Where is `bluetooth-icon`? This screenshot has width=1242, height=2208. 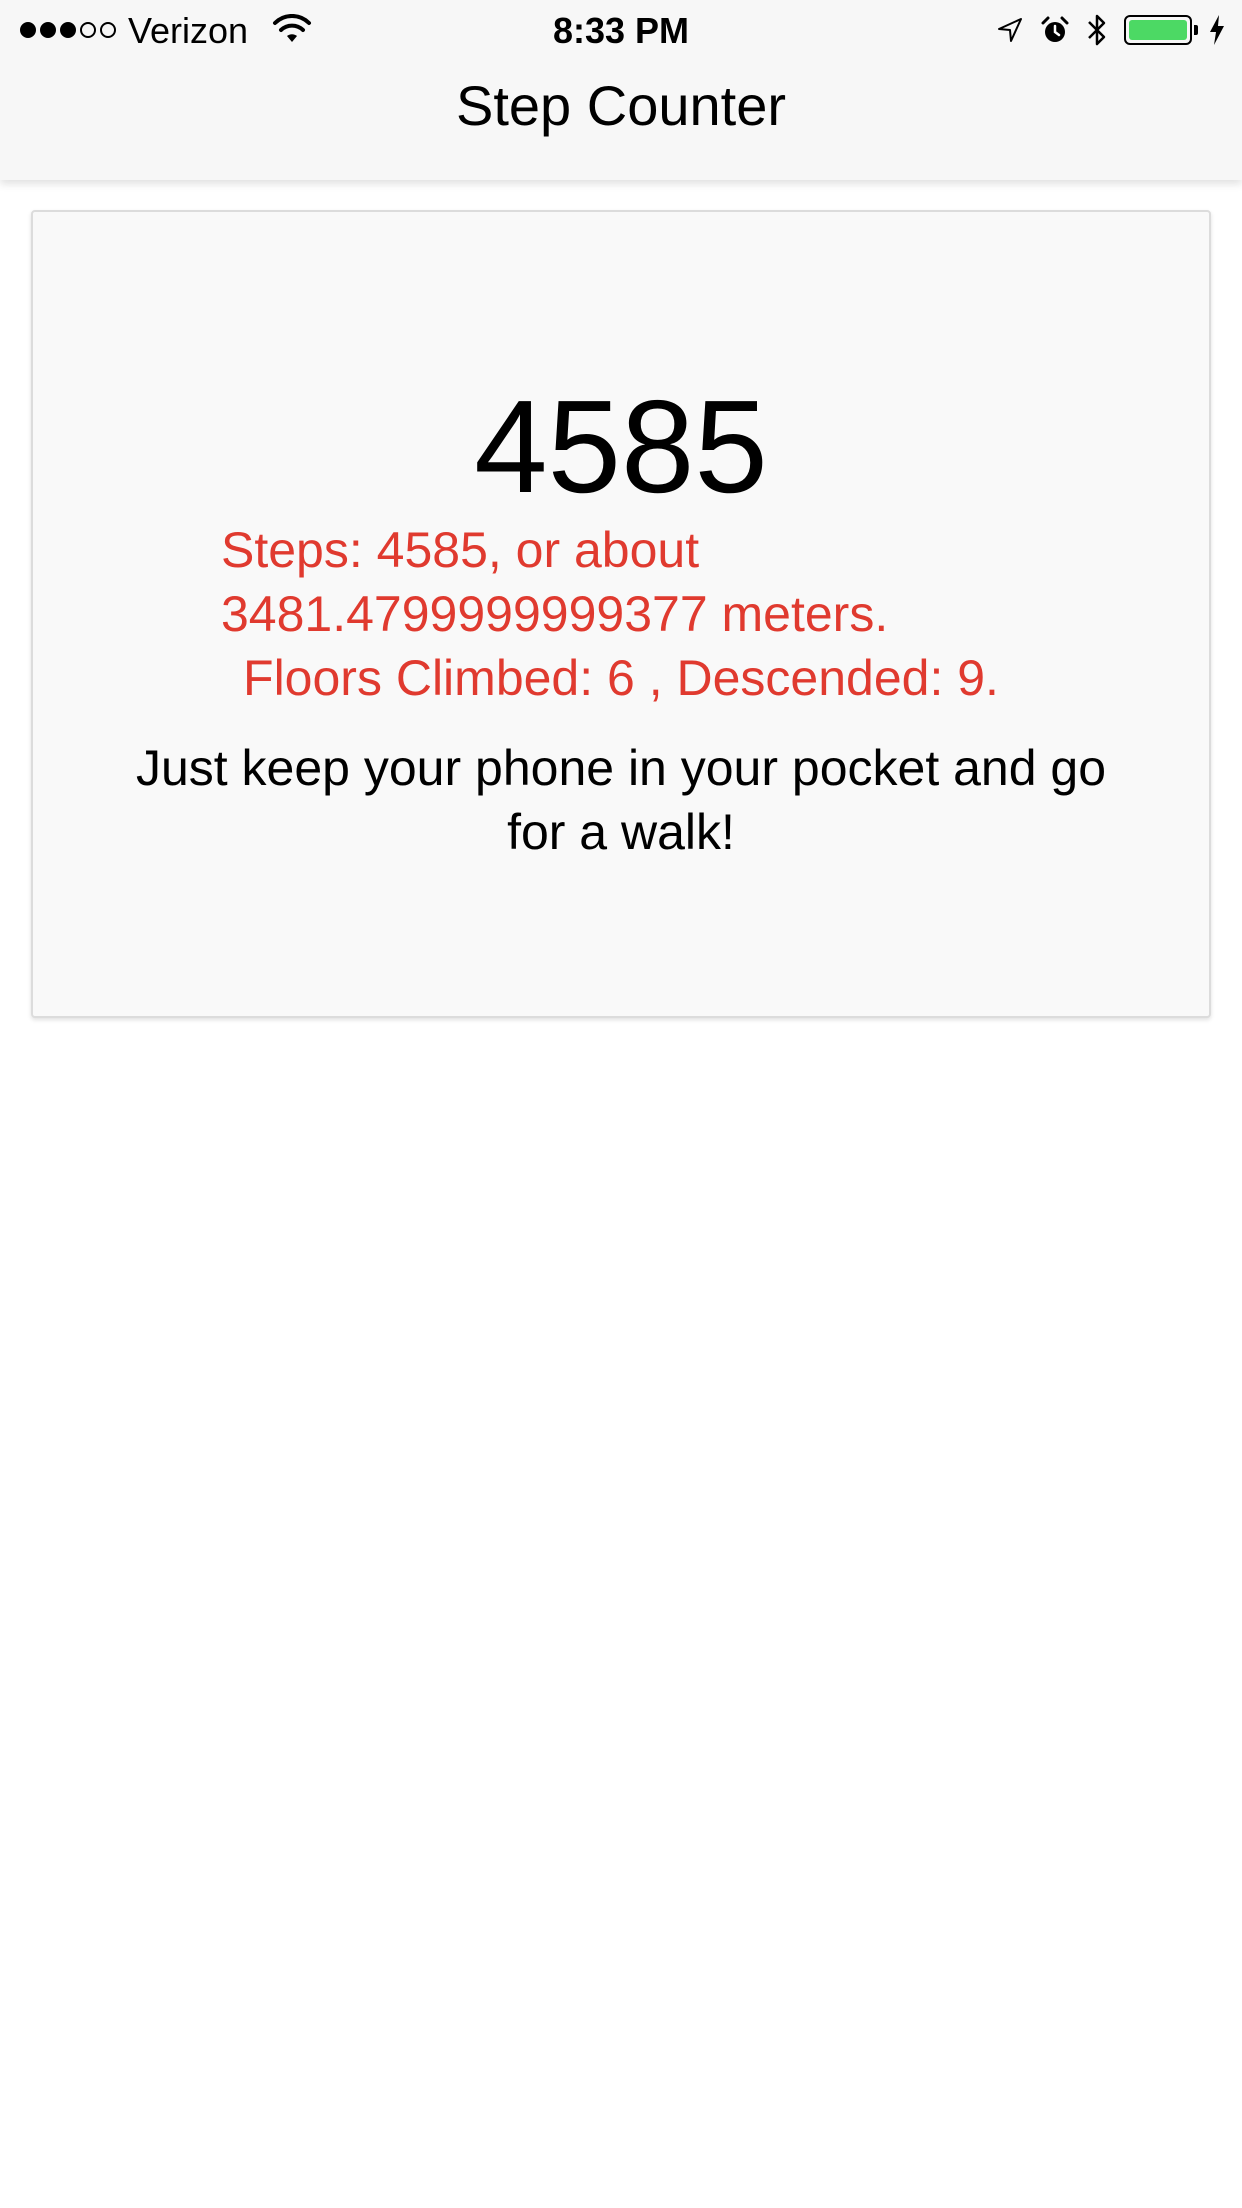
bluetooth-icon is located at coordinates (1097, 30).